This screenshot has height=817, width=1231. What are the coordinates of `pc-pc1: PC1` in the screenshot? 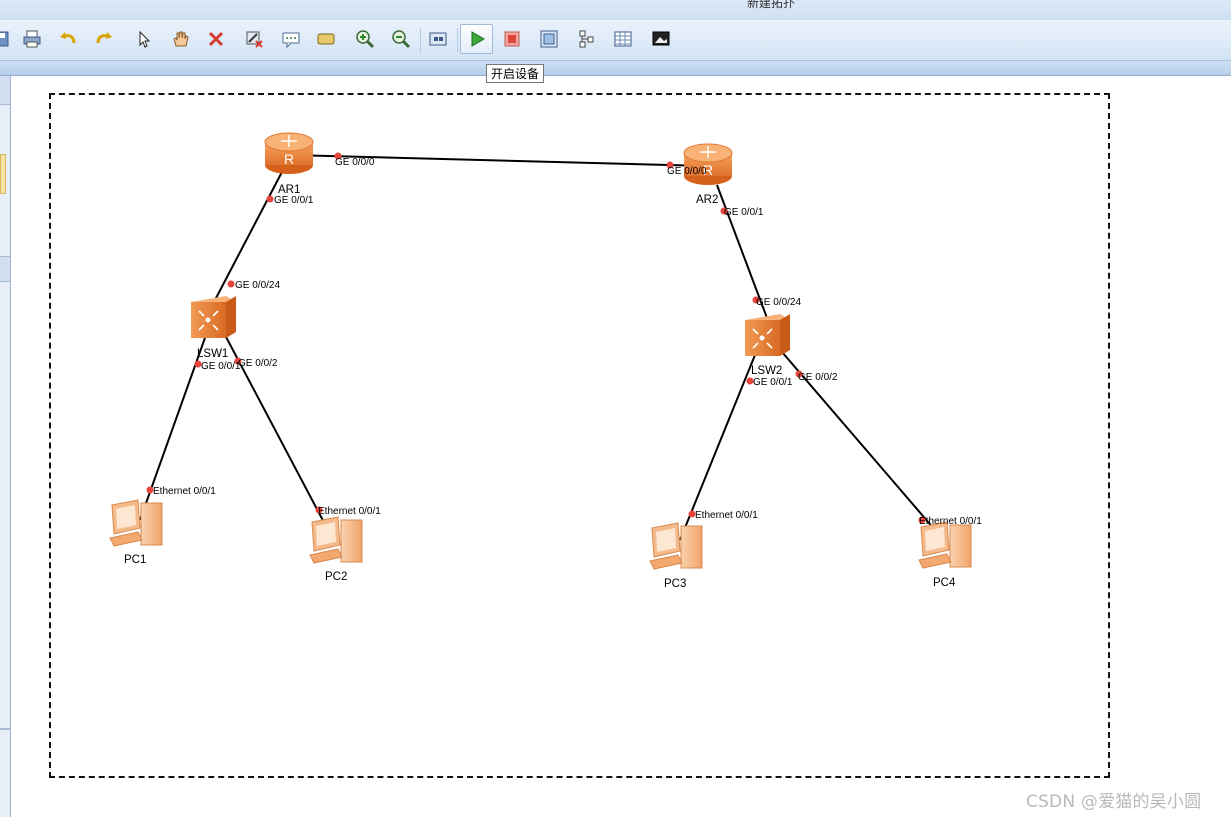 It's located at (136, 532).